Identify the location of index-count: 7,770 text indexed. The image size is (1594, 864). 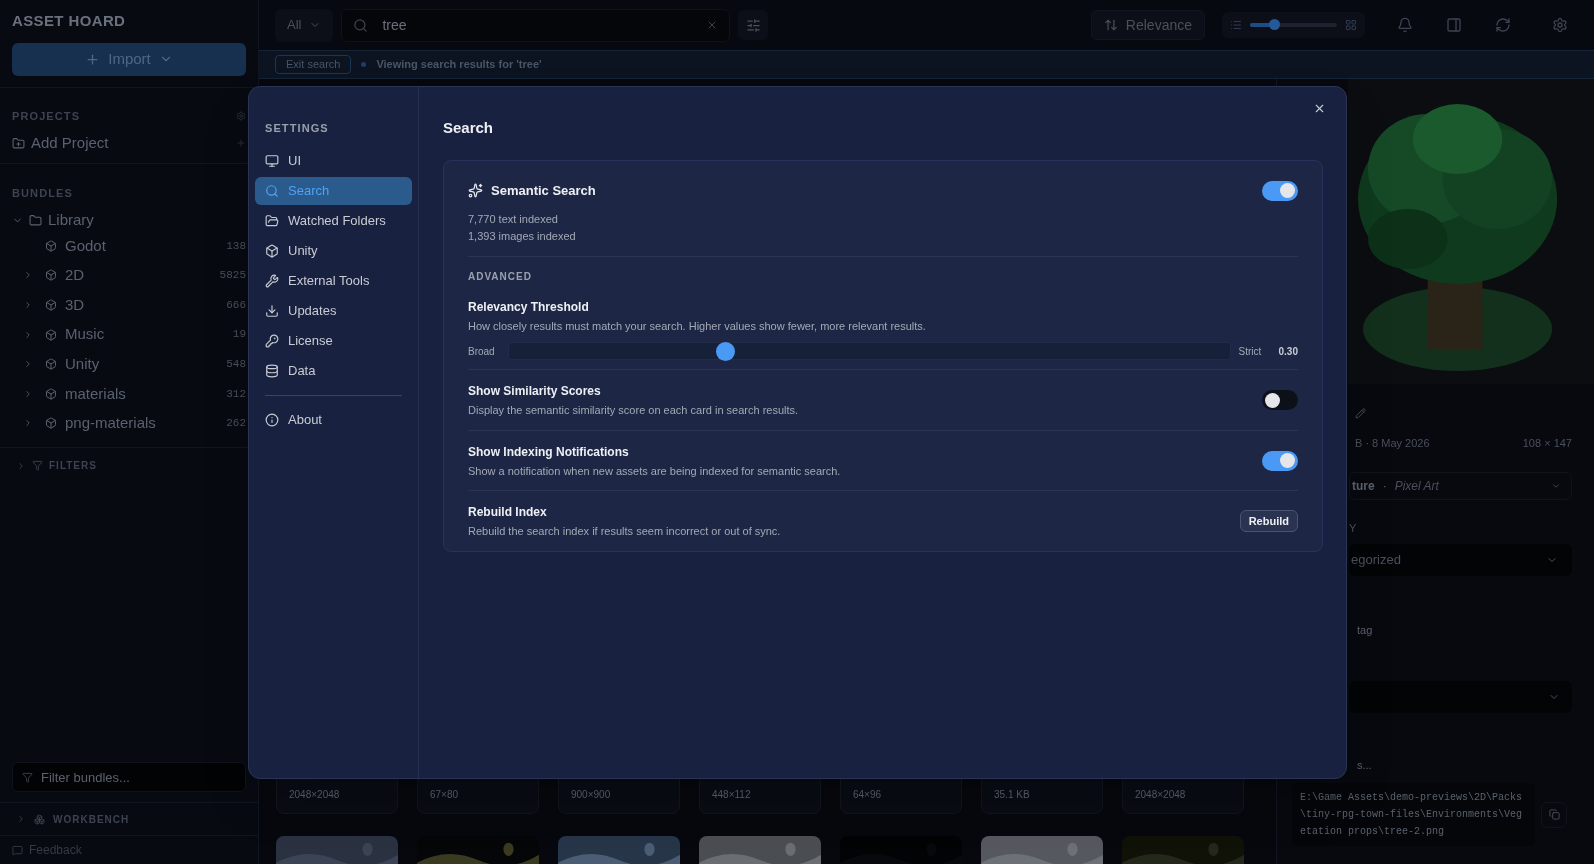
(513, 219).